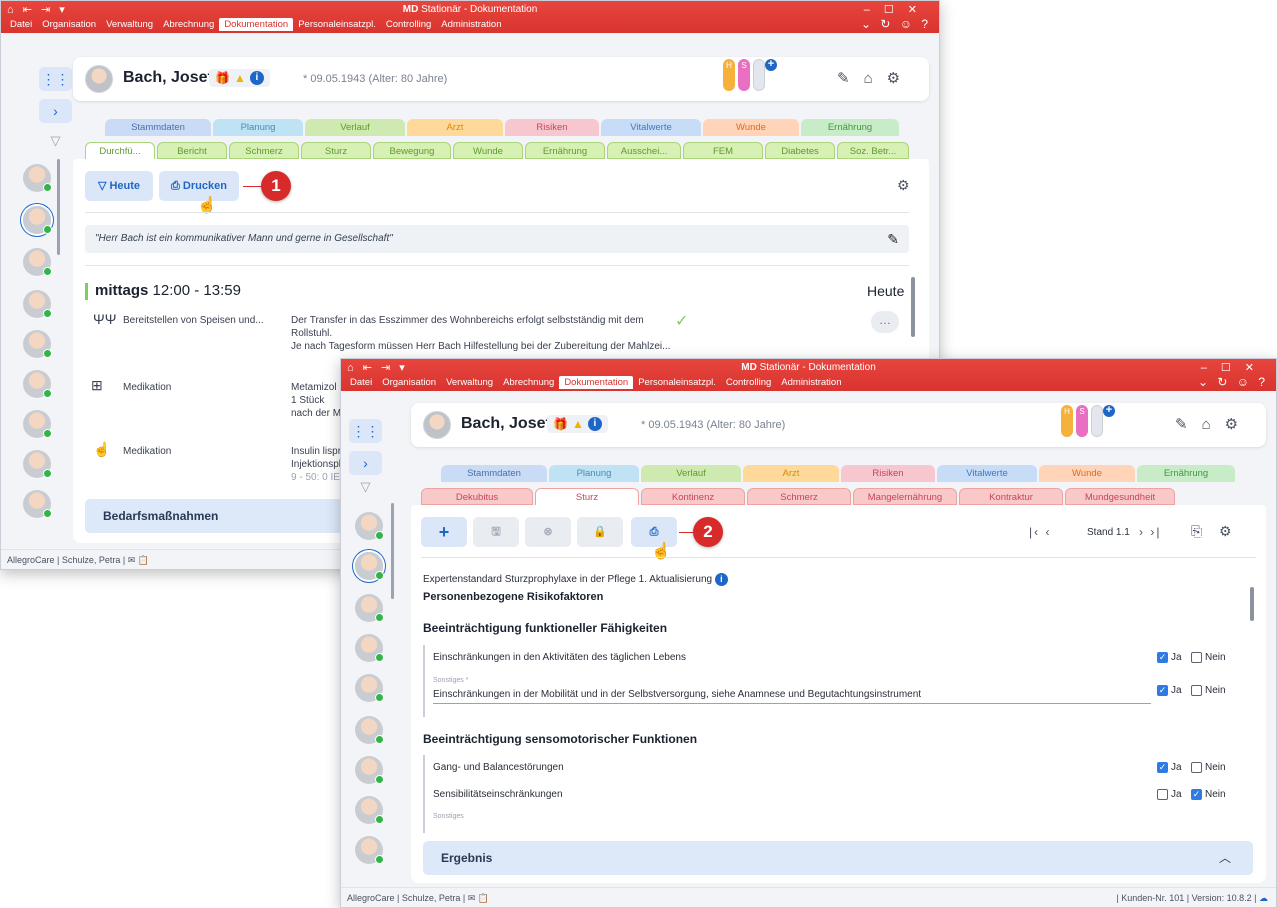 The height and width of the screenshot is (908, 1277). I want to click on subtab-mundgesundheit: Mundgesundheit, so click(1120, 496).